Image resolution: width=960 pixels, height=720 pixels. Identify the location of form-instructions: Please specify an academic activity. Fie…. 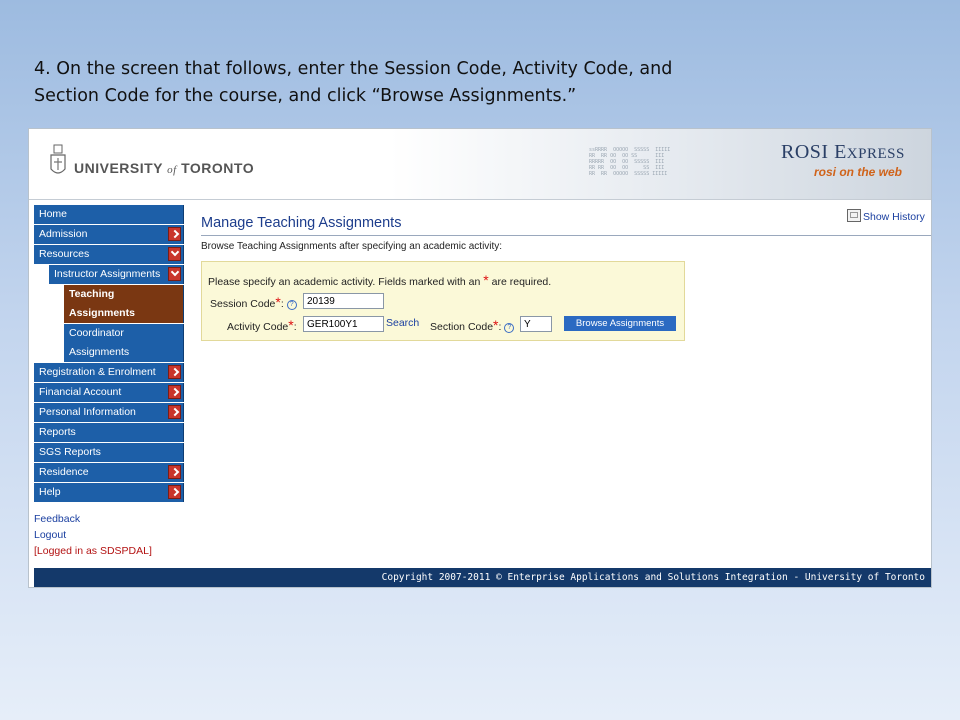
(380, 280).